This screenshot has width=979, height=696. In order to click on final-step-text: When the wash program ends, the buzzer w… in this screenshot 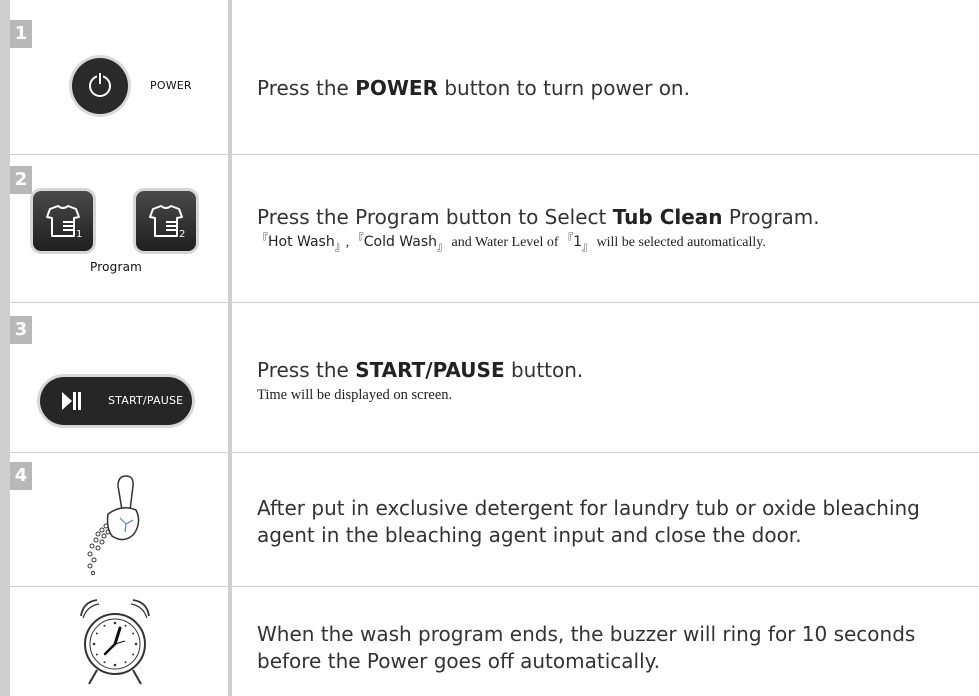, I will do `click(586, 647)`.